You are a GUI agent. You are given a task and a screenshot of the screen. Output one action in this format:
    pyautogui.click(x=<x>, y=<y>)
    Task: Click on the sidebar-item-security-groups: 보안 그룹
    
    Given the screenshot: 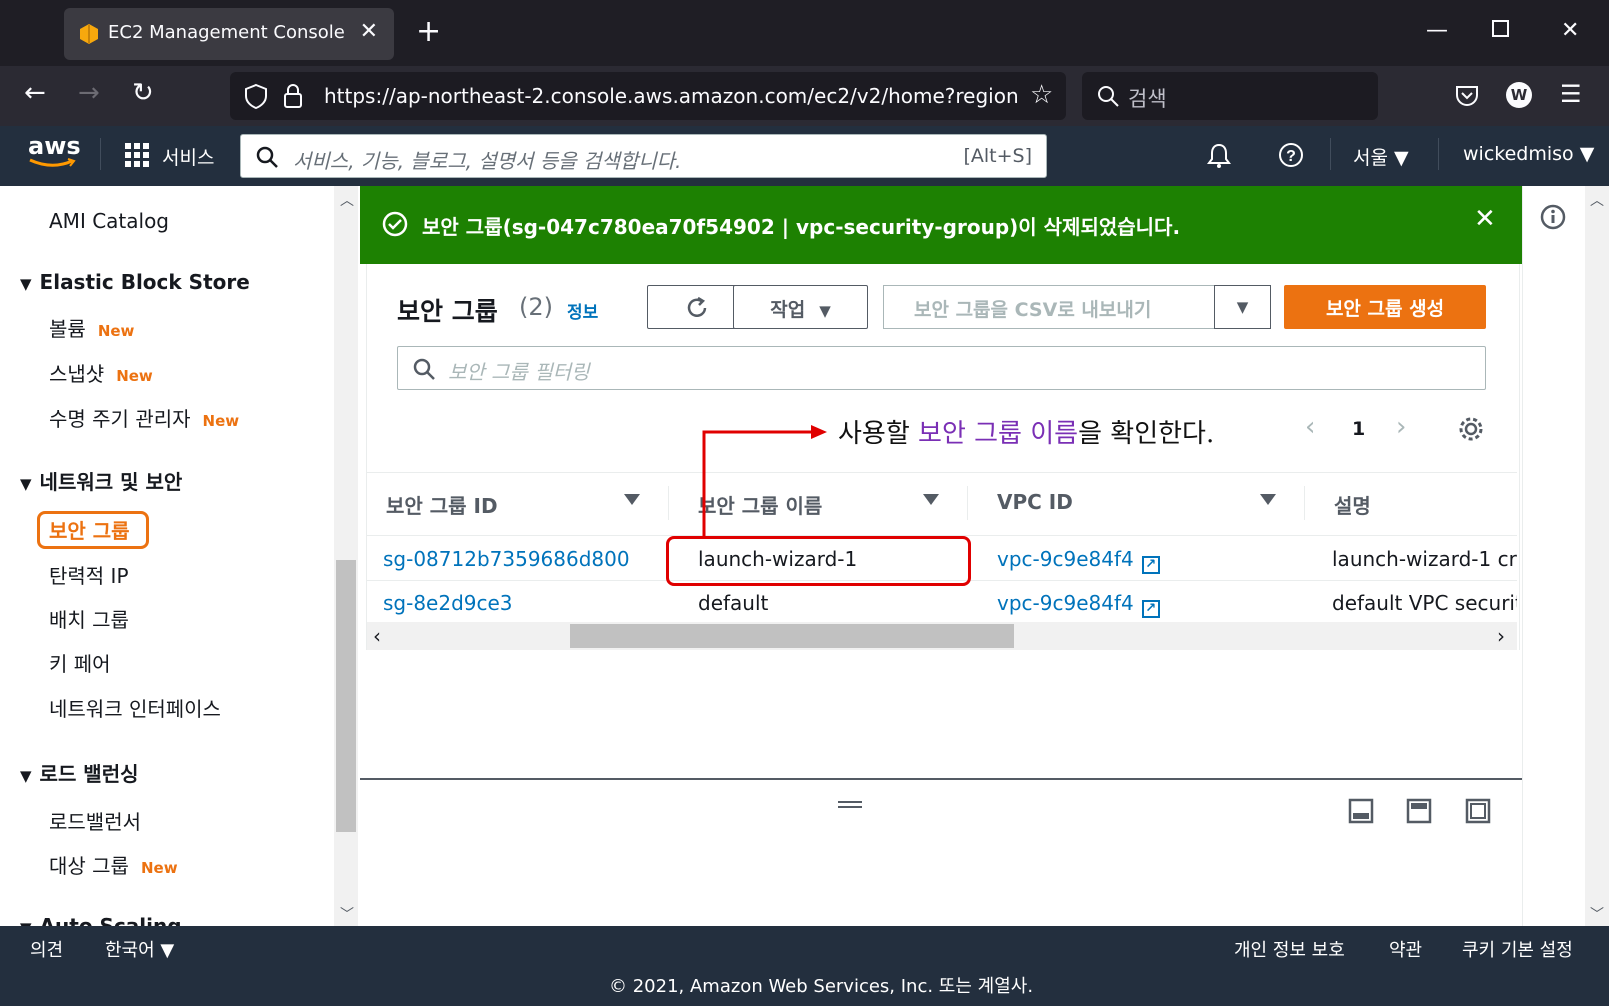 What is the action you would take?
    pyautogui.click(x=89, y=529)
    